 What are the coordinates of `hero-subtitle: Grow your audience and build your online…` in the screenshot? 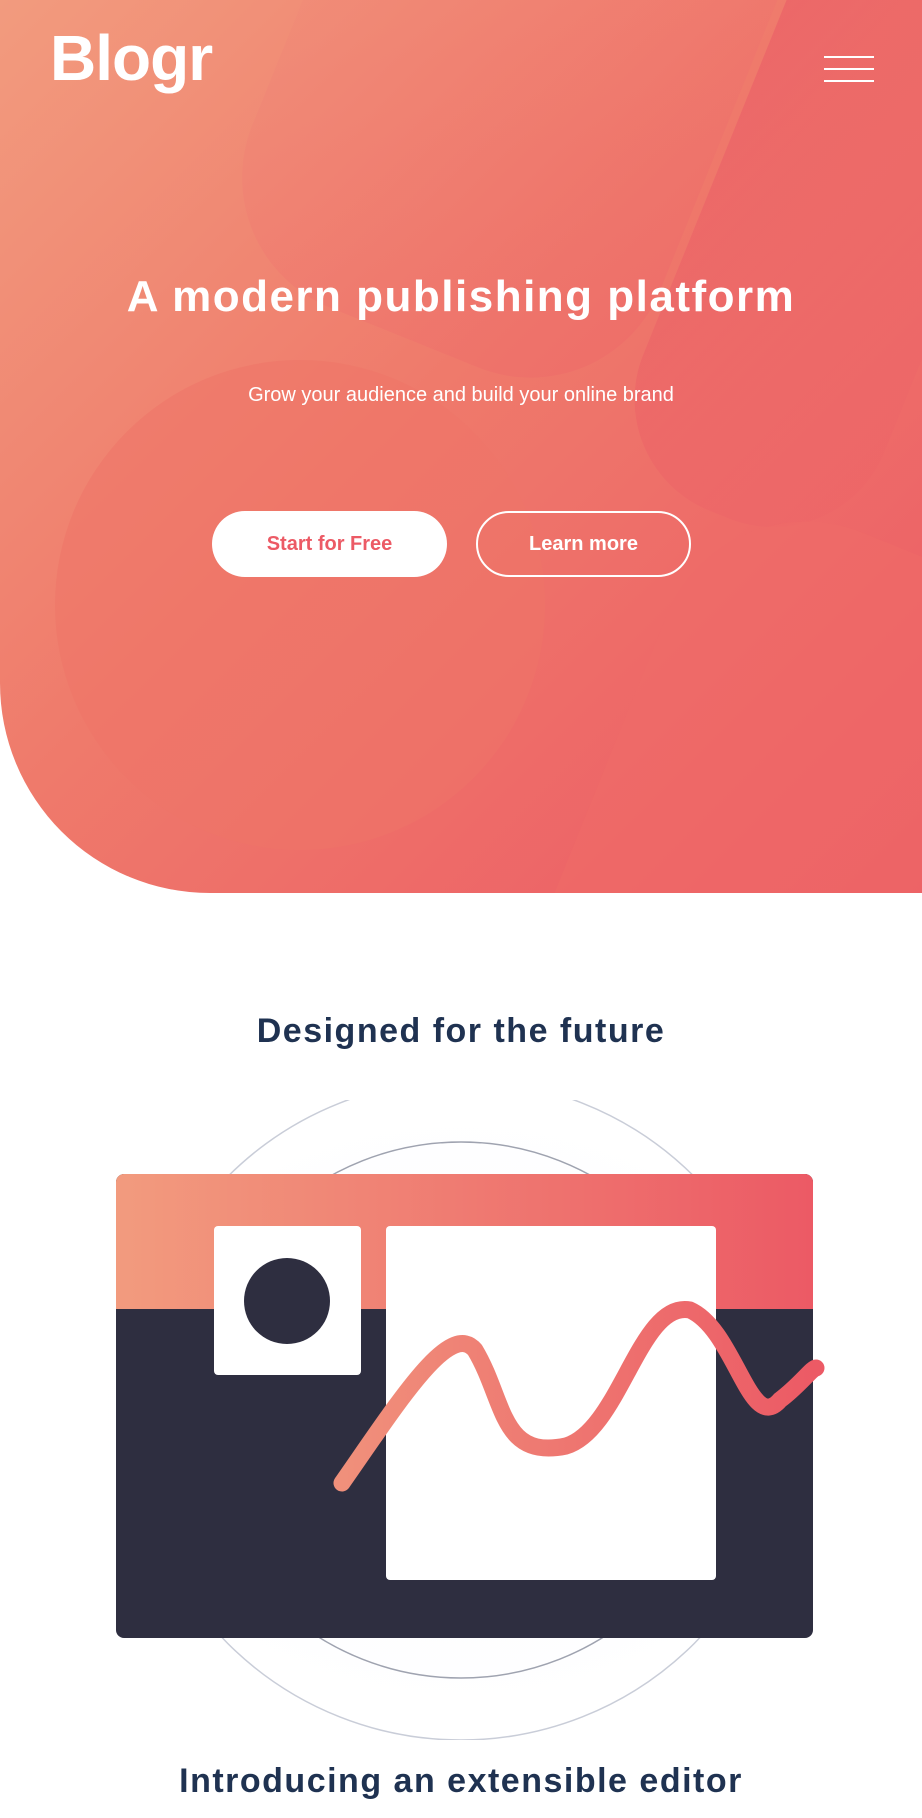 It's located at (461, 395).